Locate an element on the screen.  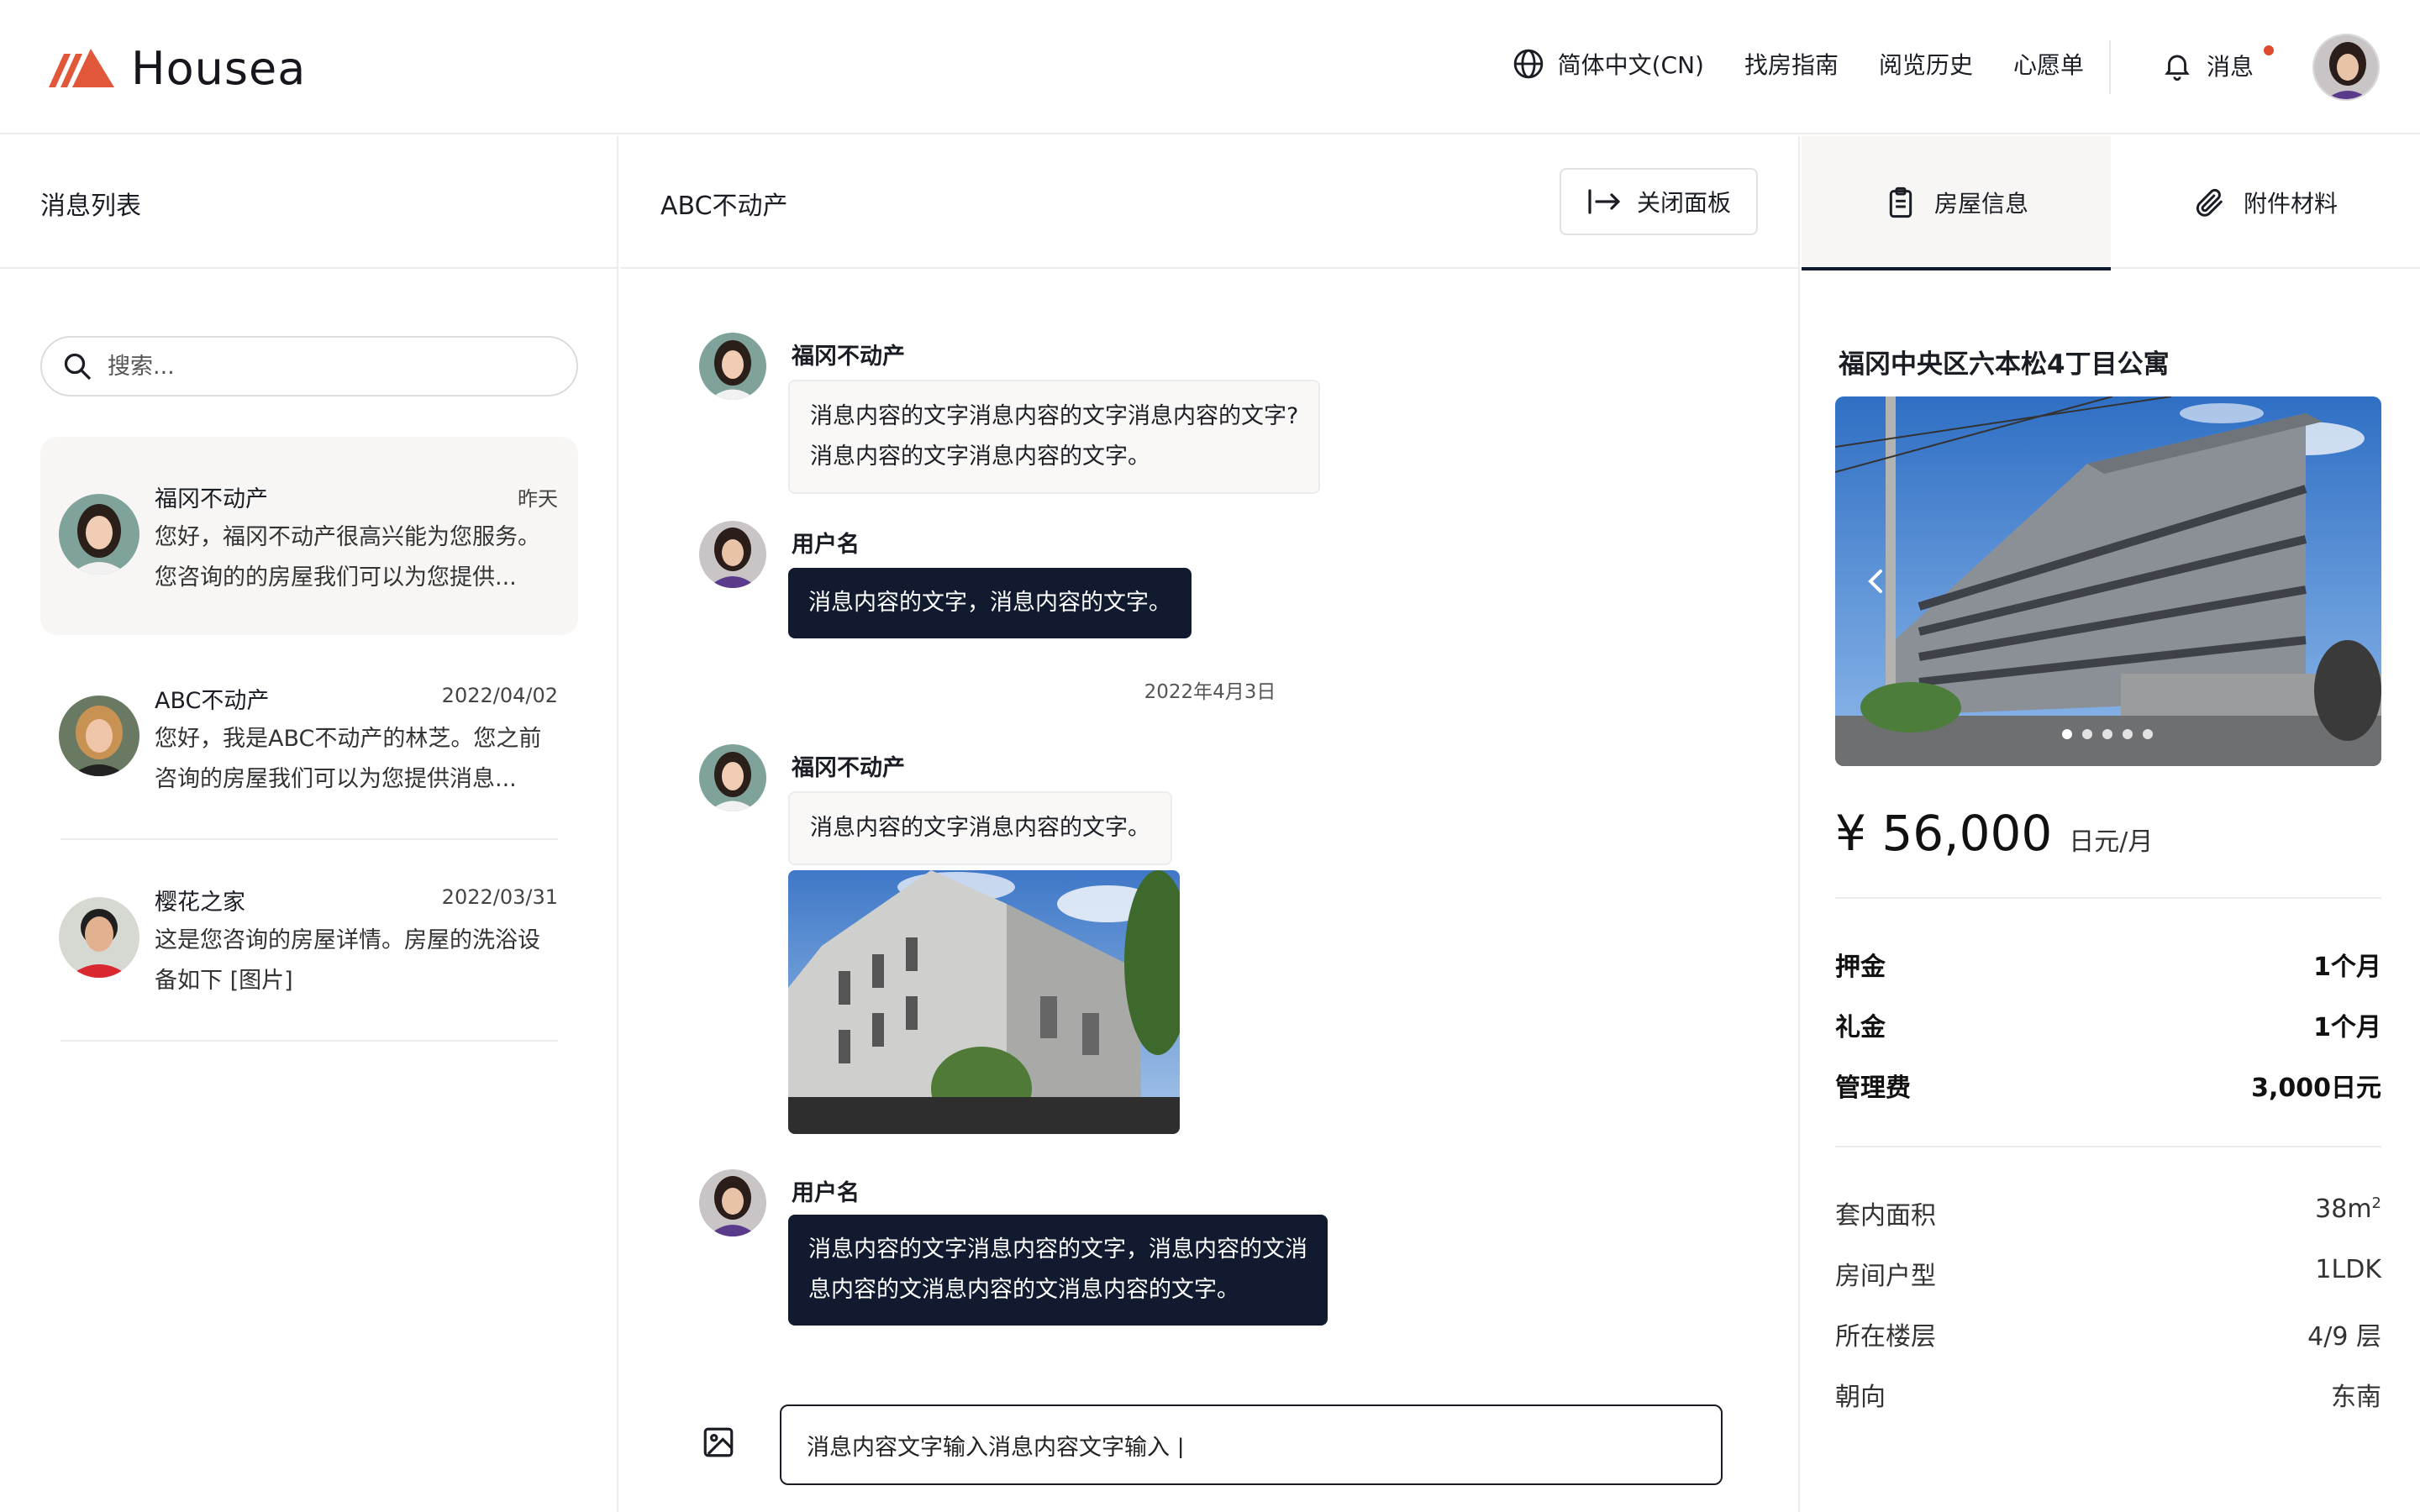
fee-label: 礼金 is located at coordinates (1861, 1027).